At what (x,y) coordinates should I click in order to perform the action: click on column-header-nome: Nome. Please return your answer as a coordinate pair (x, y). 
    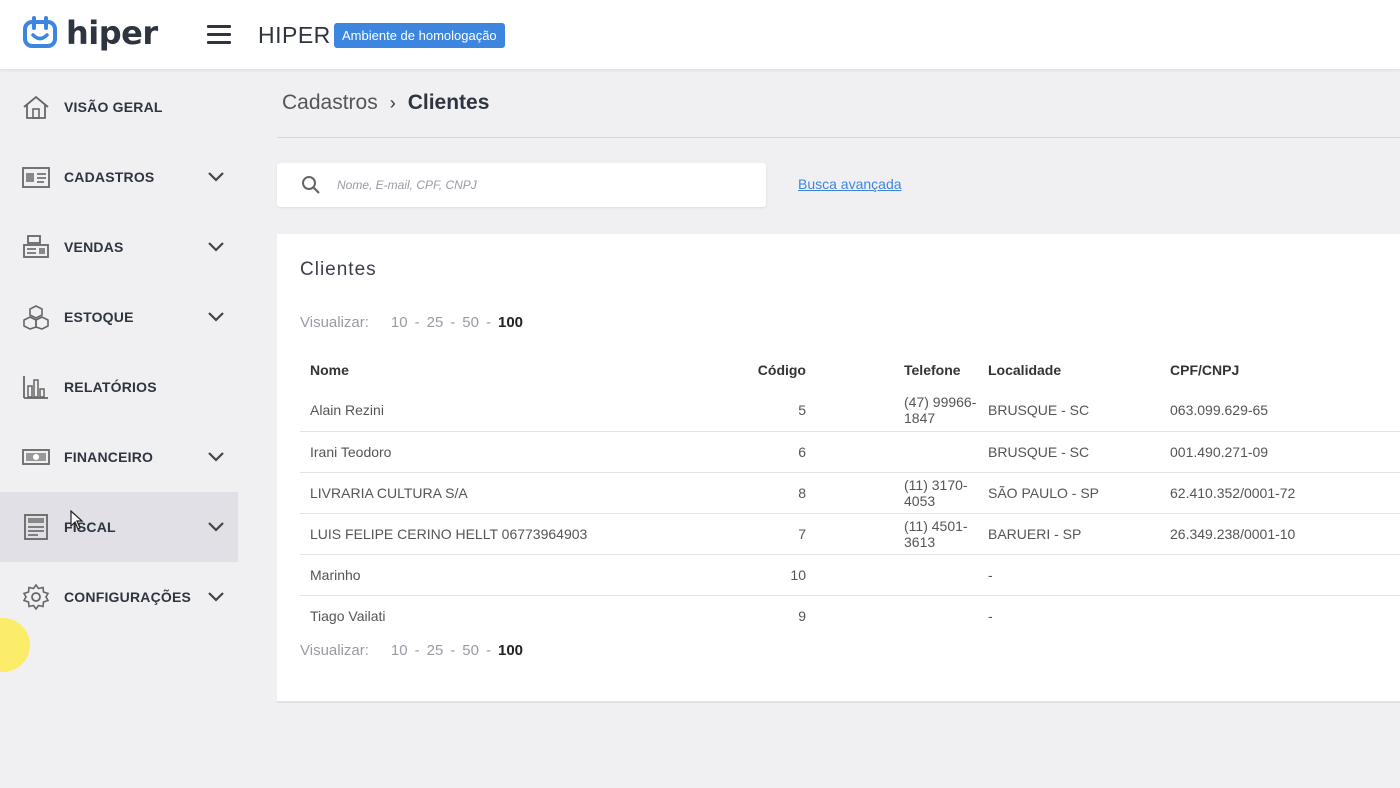
    Looking at the image, I should click on (515, 370).